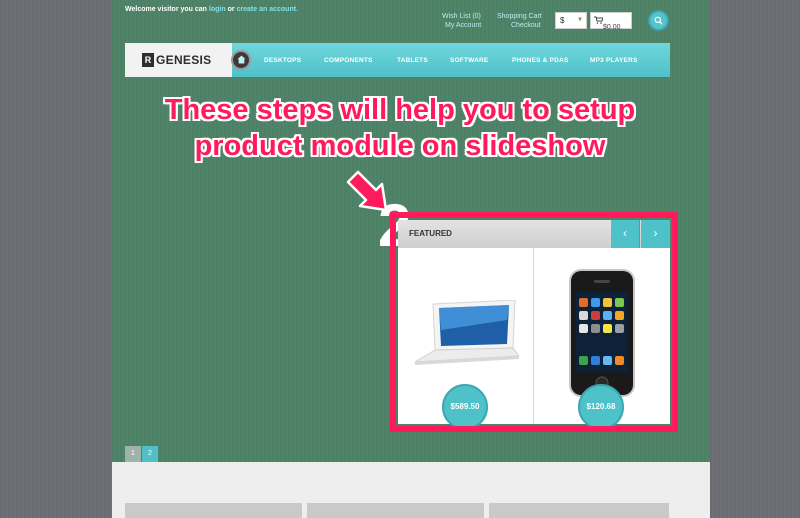  What do you see at coordinates (755, 259) in the screenshot?
I see `right-background` at bounding box center [755, 259].